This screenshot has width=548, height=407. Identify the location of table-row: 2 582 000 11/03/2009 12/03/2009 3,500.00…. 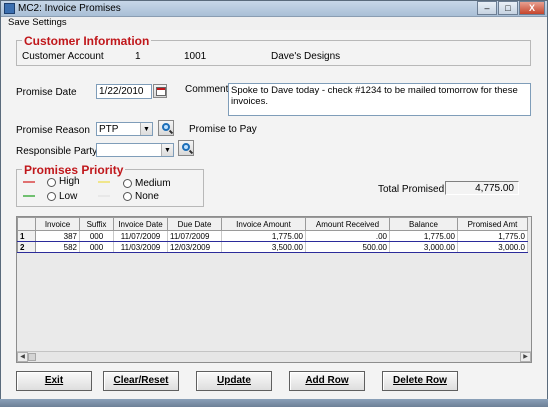
(272, 247).